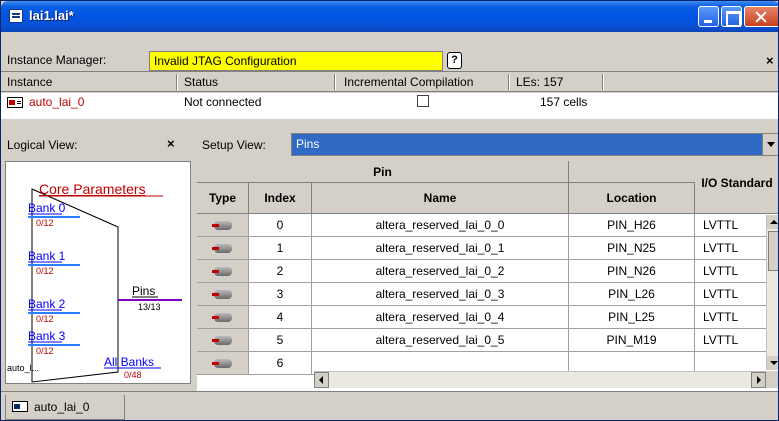  I want to click on instance-manager-close-icon: ×, so click(770, 60).